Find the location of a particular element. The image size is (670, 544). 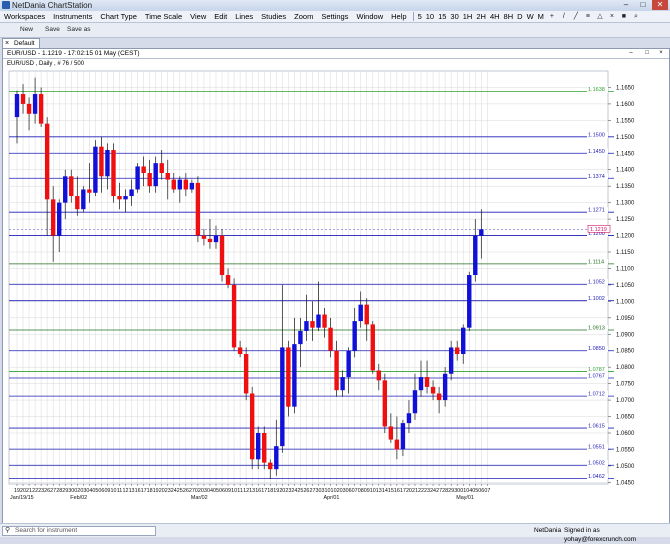

cross-icon: × is located at coordinates (612, 16).